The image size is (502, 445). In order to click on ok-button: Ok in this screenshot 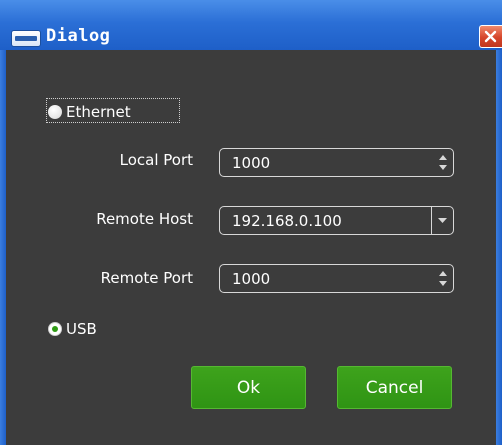, I will do `click(248, 387)`.